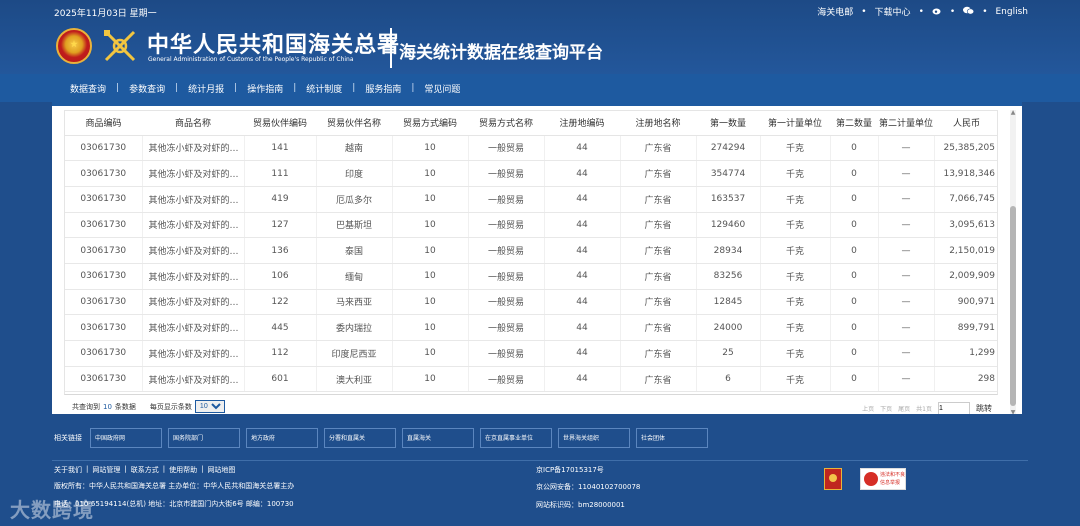 This screenshot has height=526, width=1080. What do you see at coordinates (728, 123) in the screenshot?
I see `col-header: 第一数量` at bounding box center [728, 123].